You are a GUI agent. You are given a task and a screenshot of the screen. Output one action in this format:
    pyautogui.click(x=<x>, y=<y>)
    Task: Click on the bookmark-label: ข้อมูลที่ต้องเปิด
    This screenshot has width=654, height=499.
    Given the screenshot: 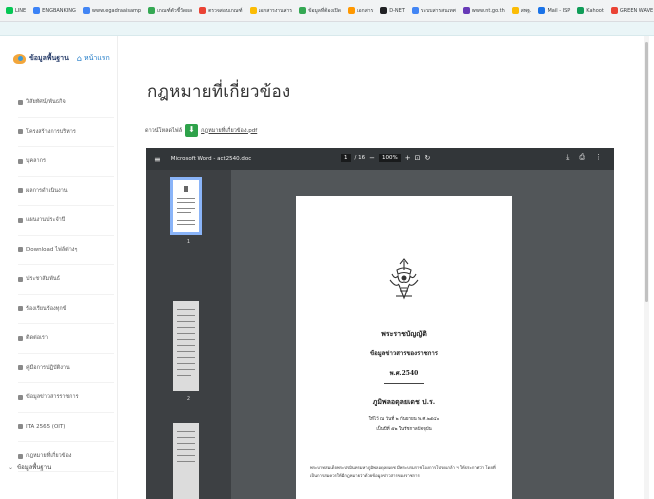 What is the action you would take?
    pyautogui.click(x=324, y=10)
    